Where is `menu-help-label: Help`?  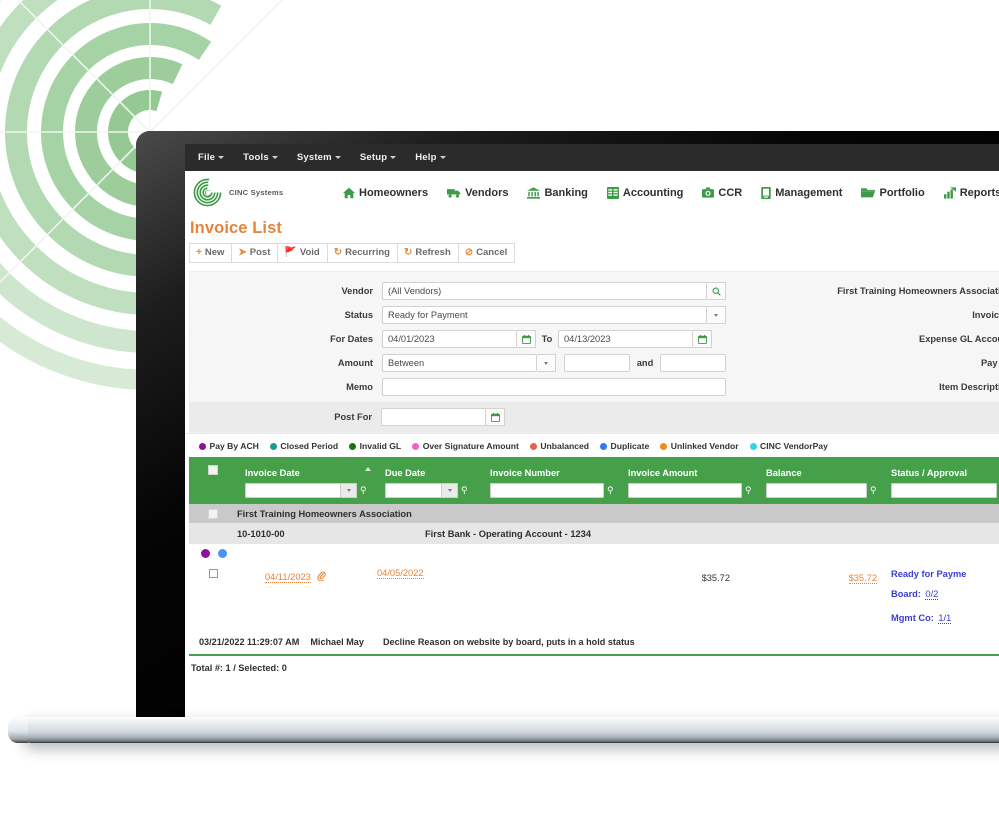
menu-help-label: Help is located at coordinates (426, 157).